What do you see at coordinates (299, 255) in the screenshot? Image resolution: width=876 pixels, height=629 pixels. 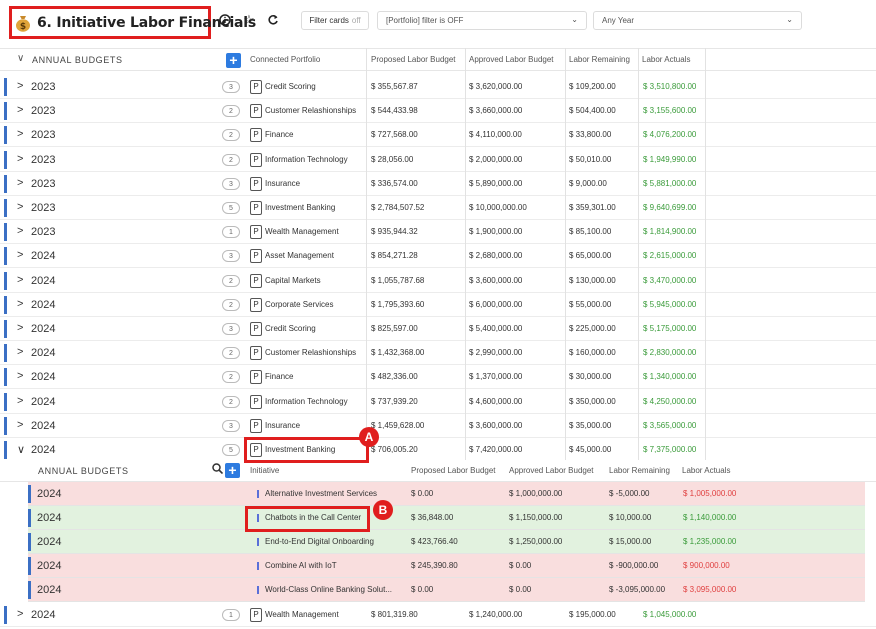 I see `portfolio-link: Asset Management` at bounding box center [299, 255].